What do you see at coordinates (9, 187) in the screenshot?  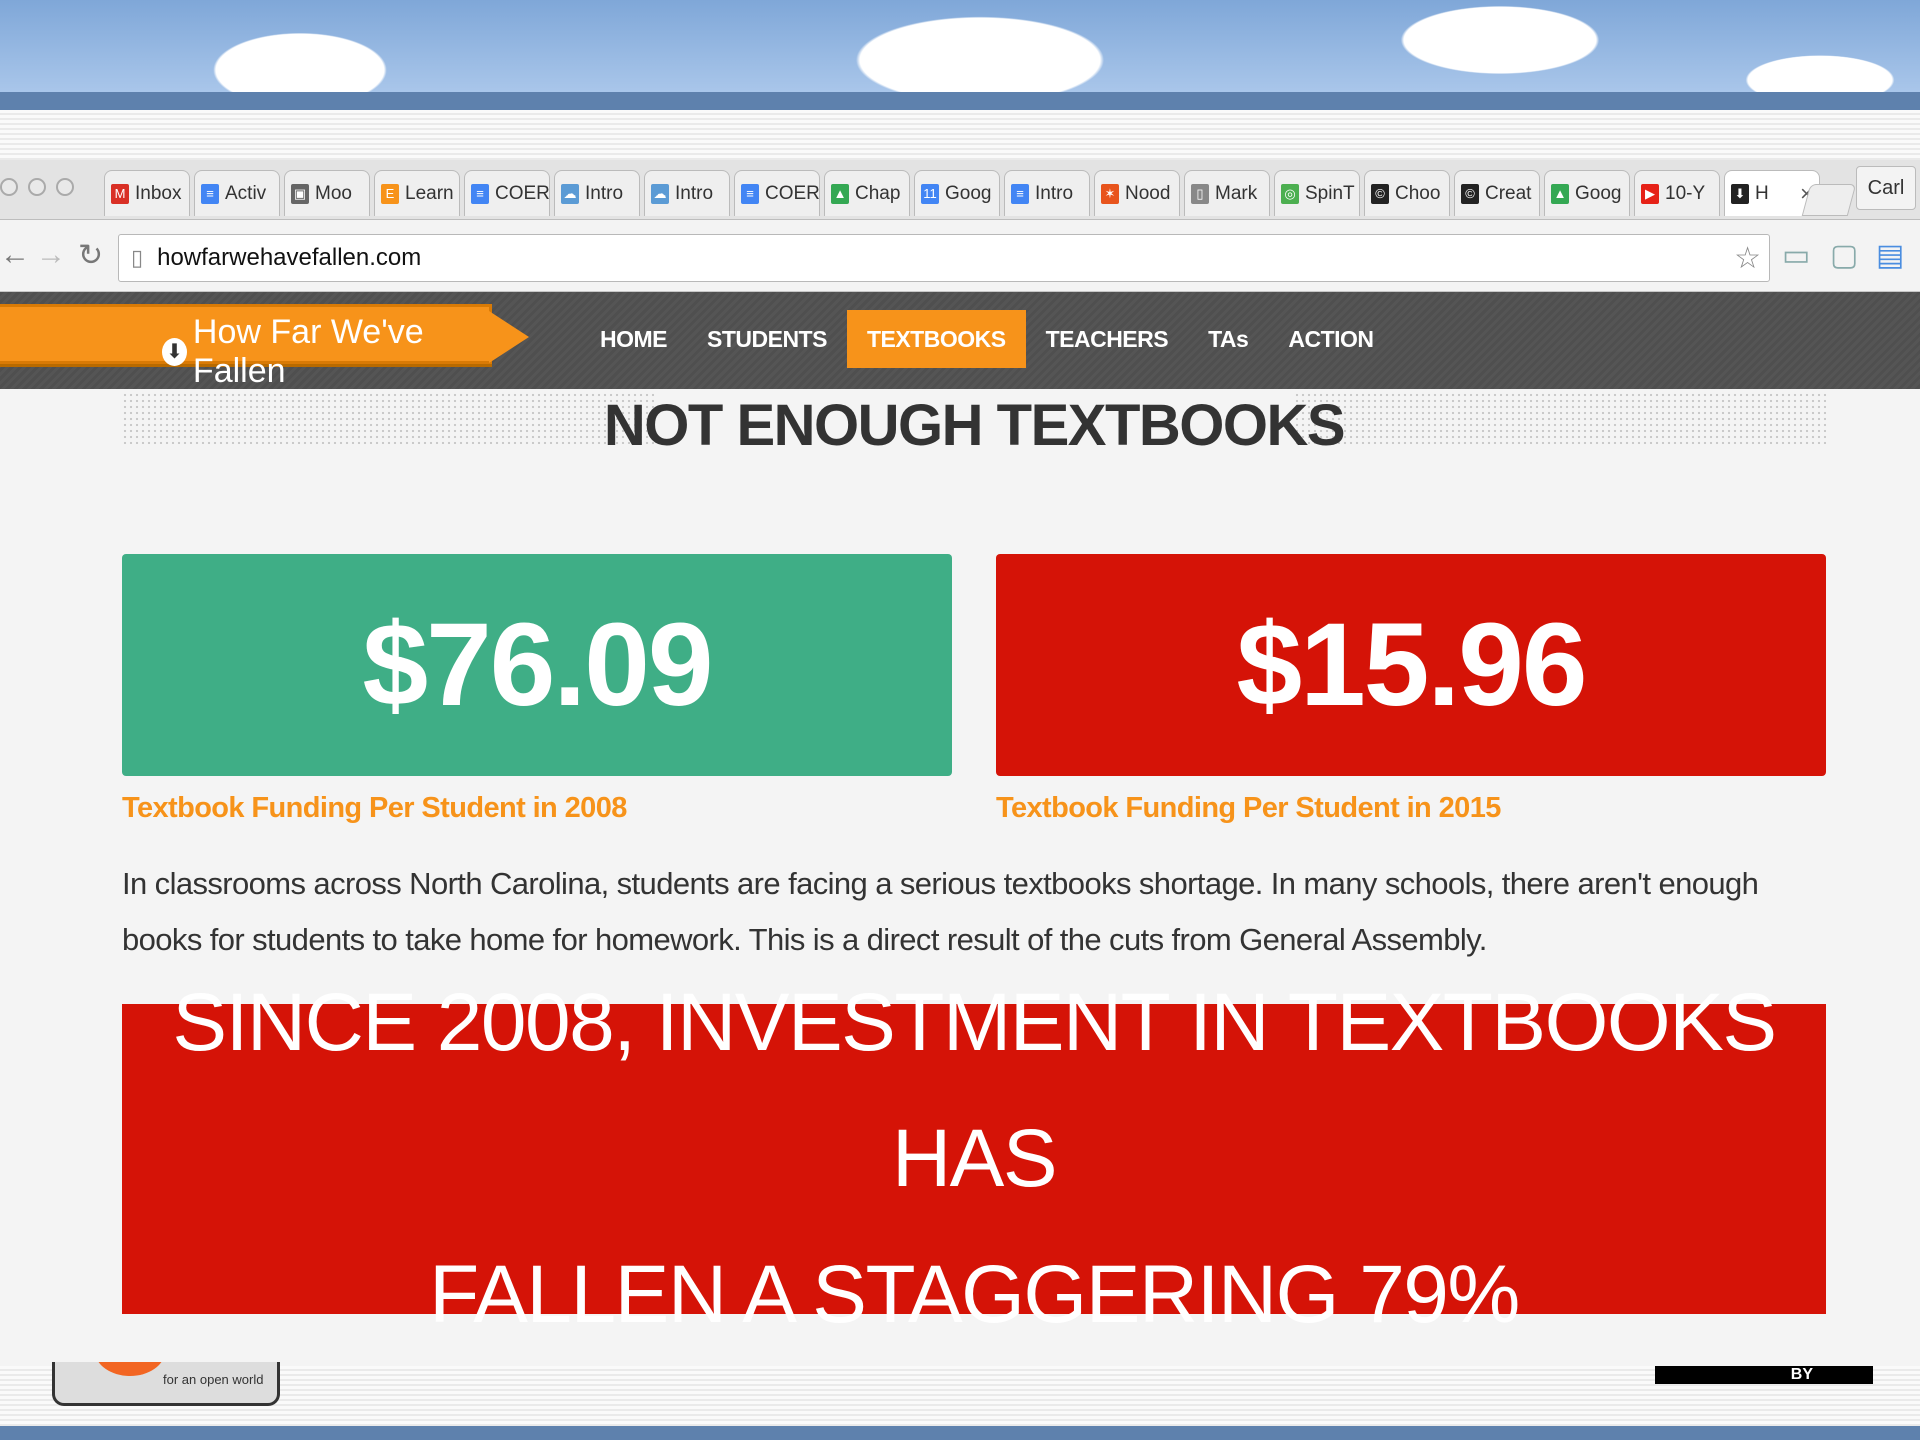 I see `window-close-button` at bounding box center [9, 187].